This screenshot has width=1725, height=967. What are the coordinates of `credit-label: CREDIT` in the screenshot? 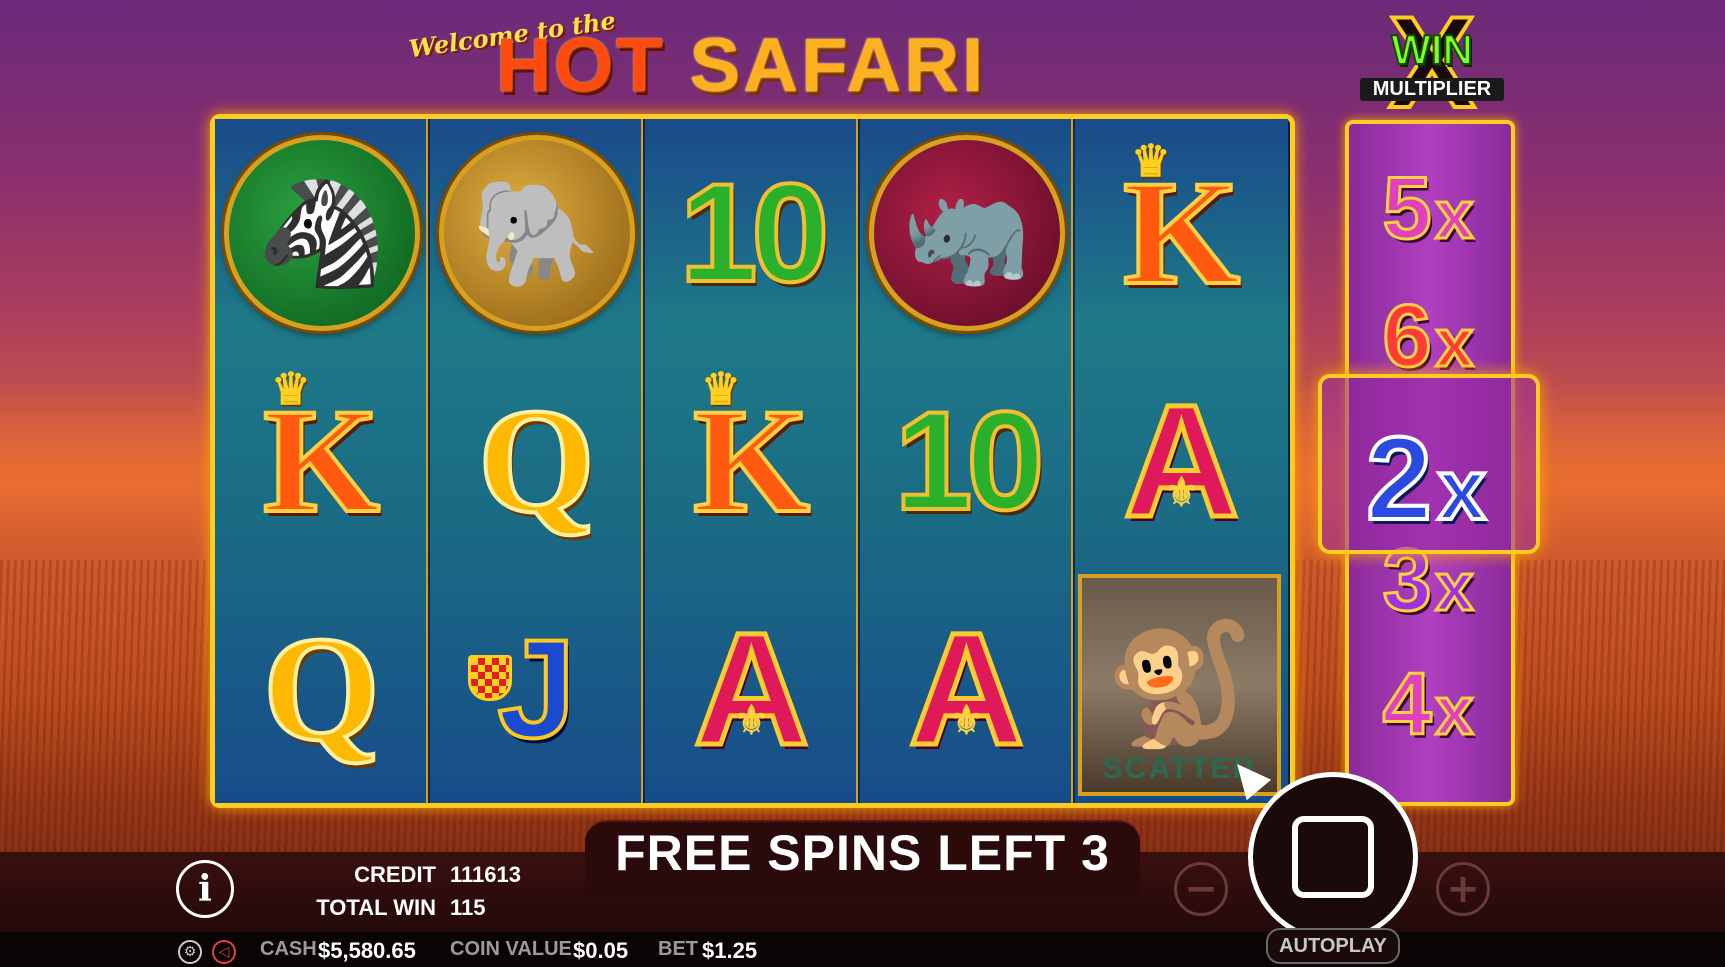 It's located at (395, 874).